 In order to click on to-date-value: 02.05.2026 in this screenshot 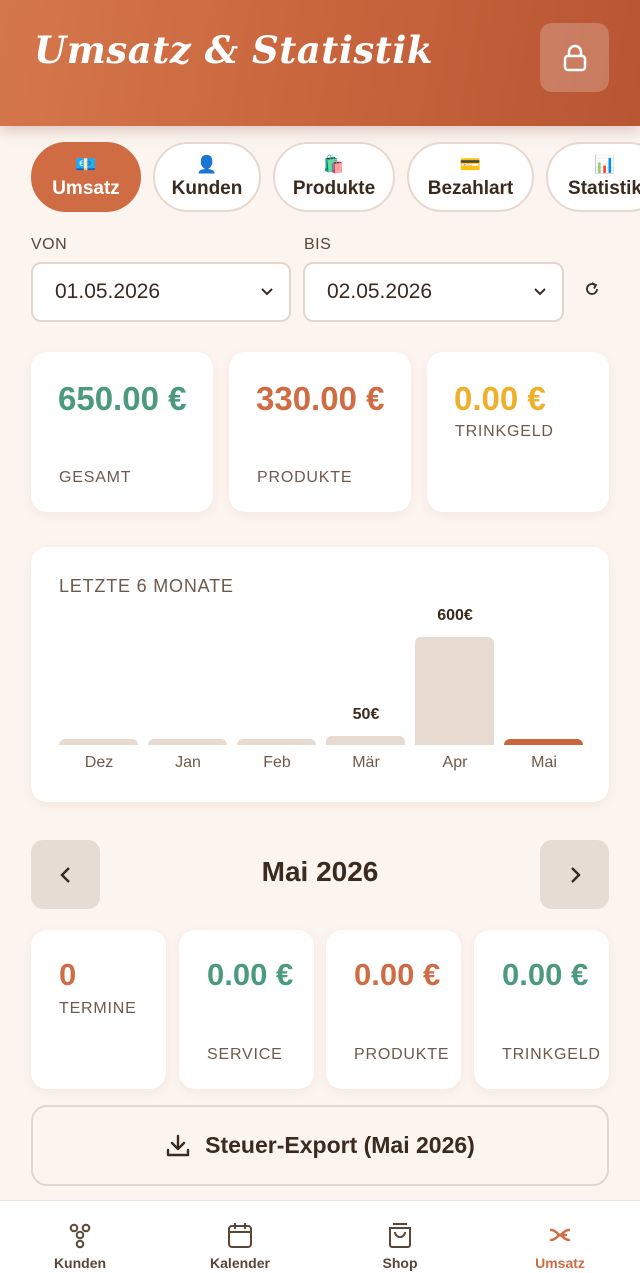, I will do `click(380, 291)`.